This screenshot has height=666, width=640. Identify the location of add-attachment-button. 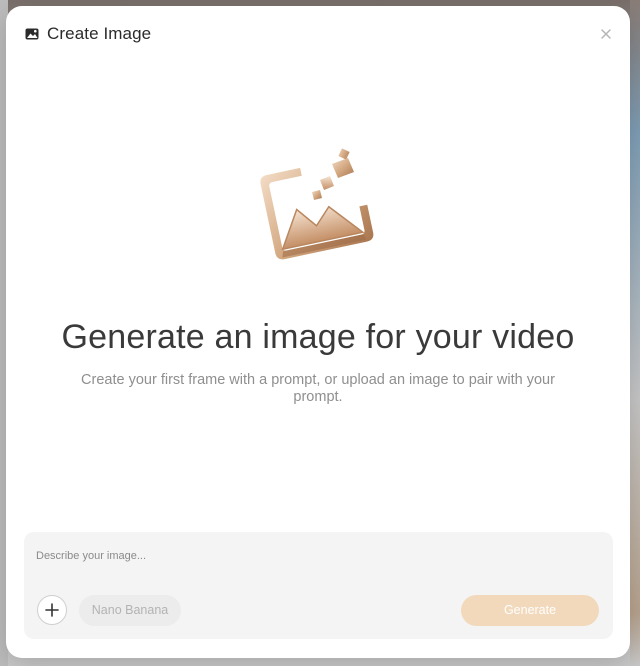
(52, 610).